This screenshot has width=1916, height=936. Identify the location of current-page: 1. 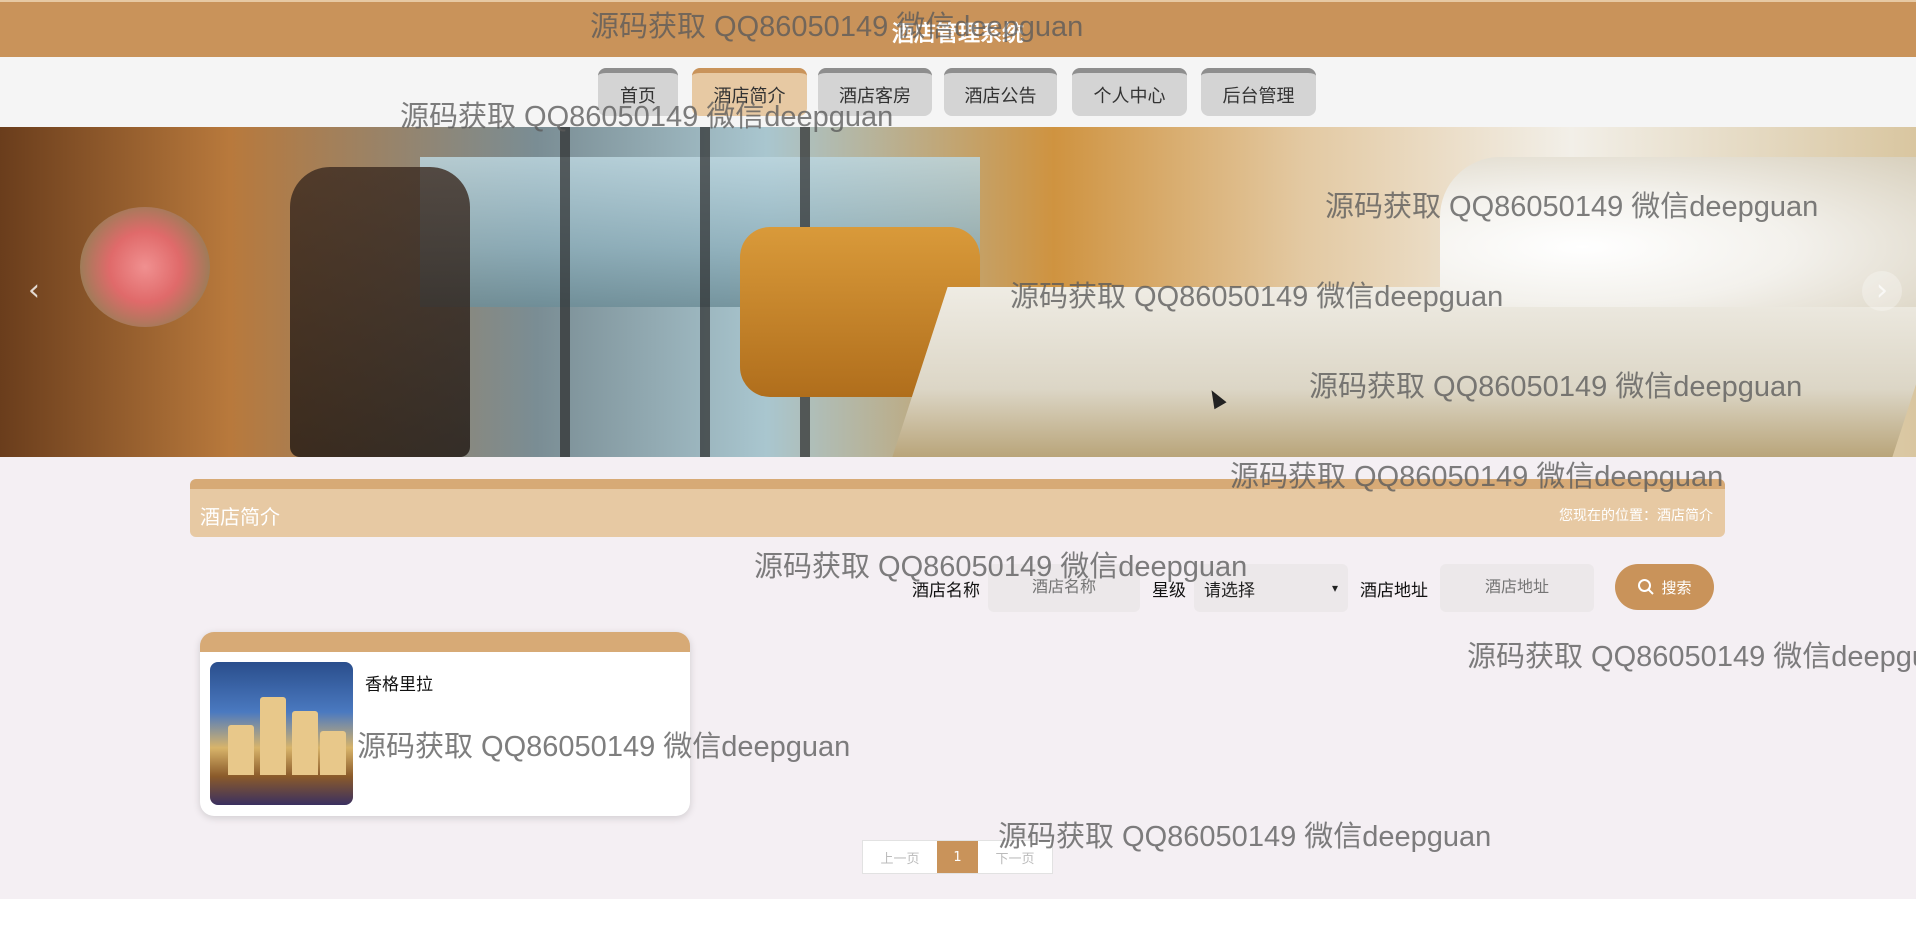
(957, 857).